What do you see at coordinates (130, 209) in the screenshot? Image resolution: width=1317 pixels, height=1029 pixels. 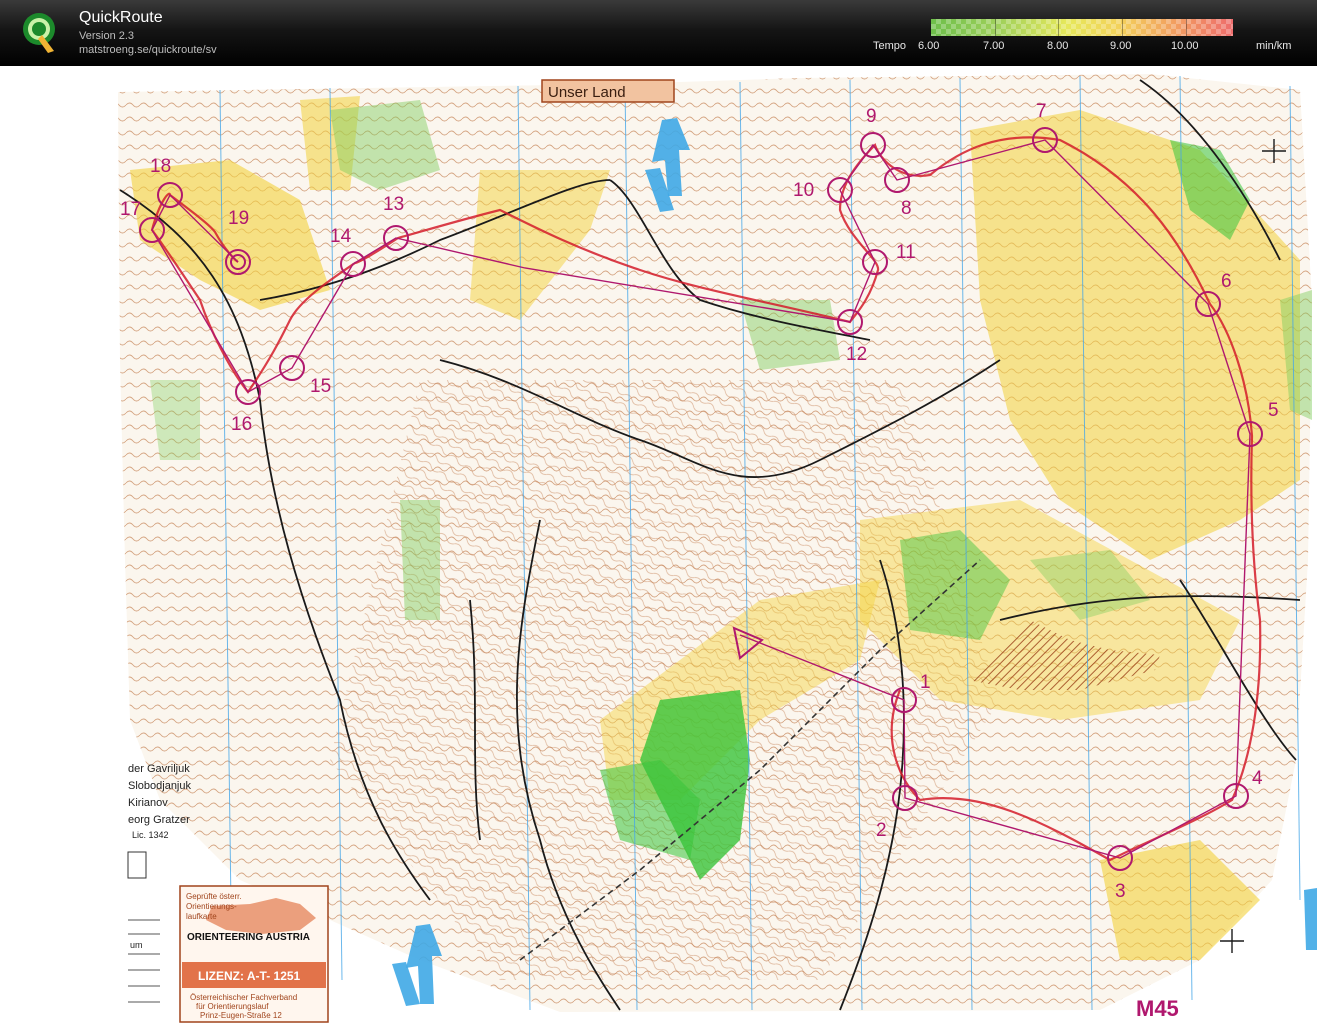 I see `control-number-17: 17` at bounding box center [130, 209].